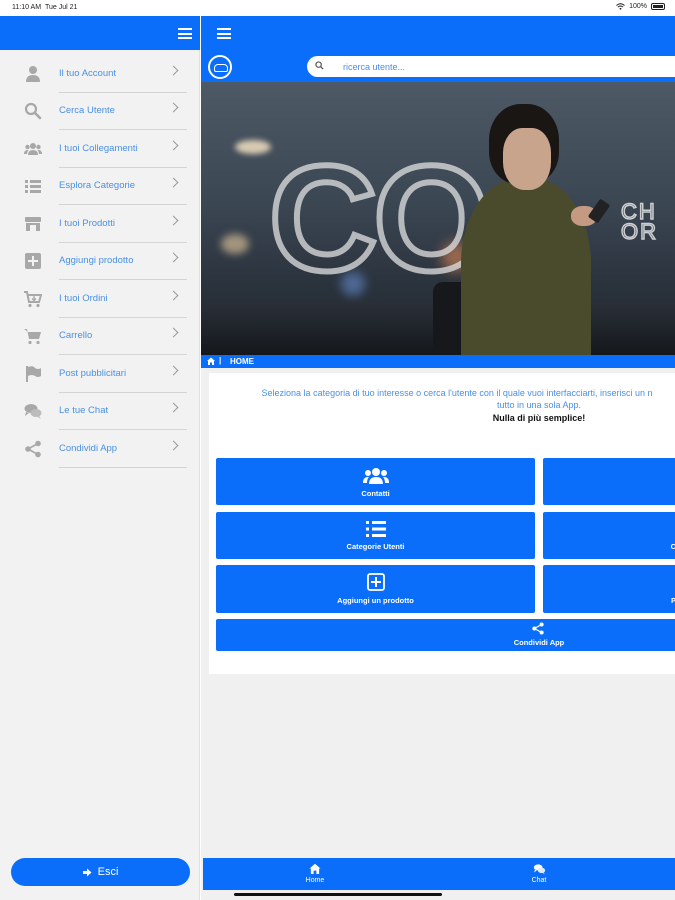  I want to click on flag-icon, so click(33, 374).